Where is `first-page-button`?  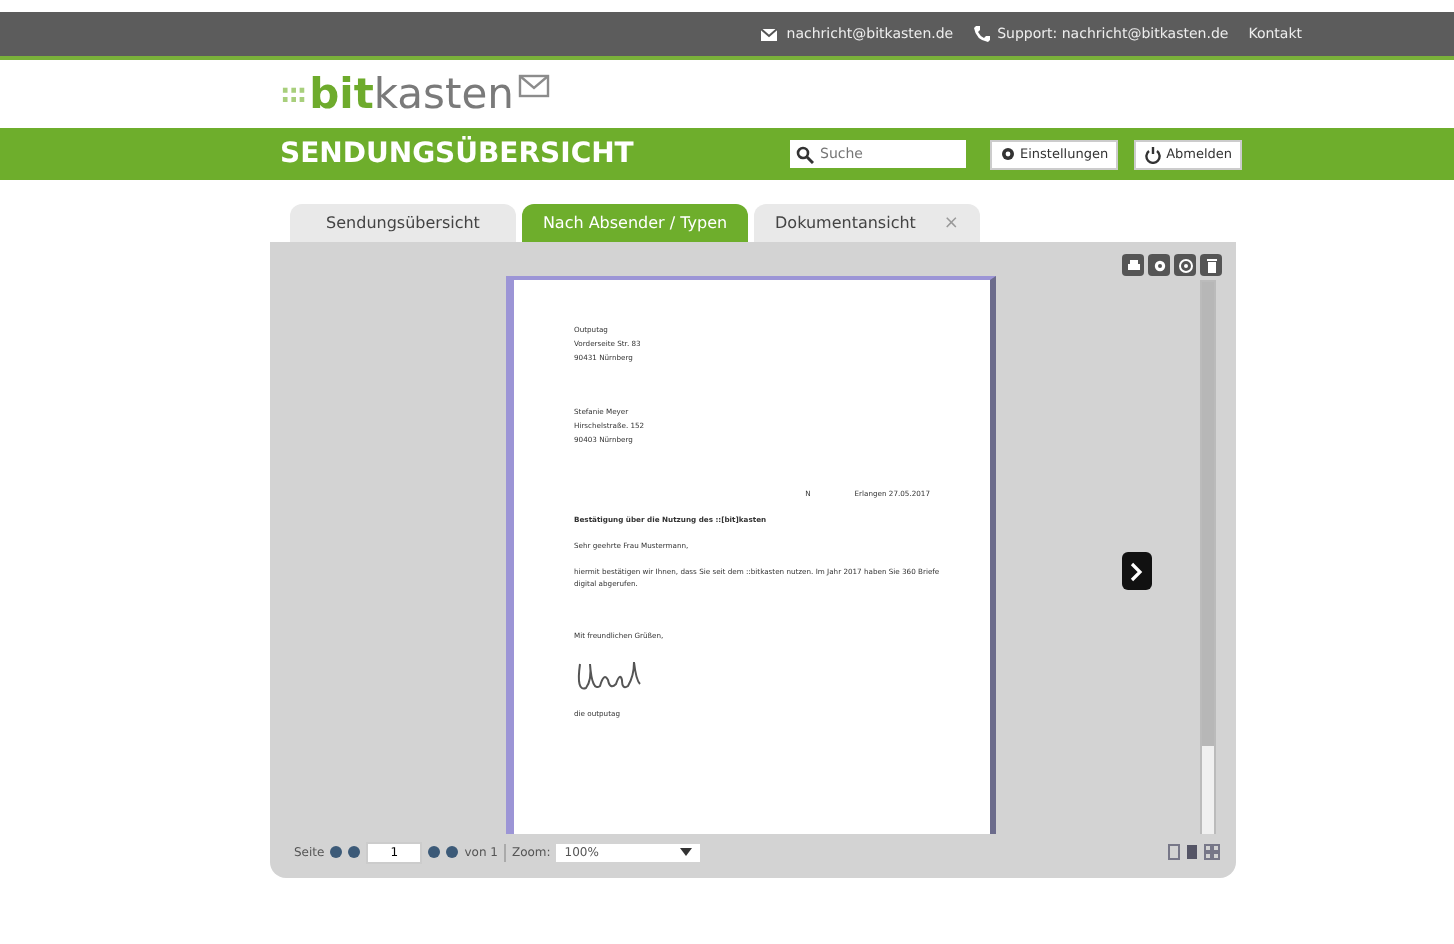 first-page-button is located at coordinates (336, 852).